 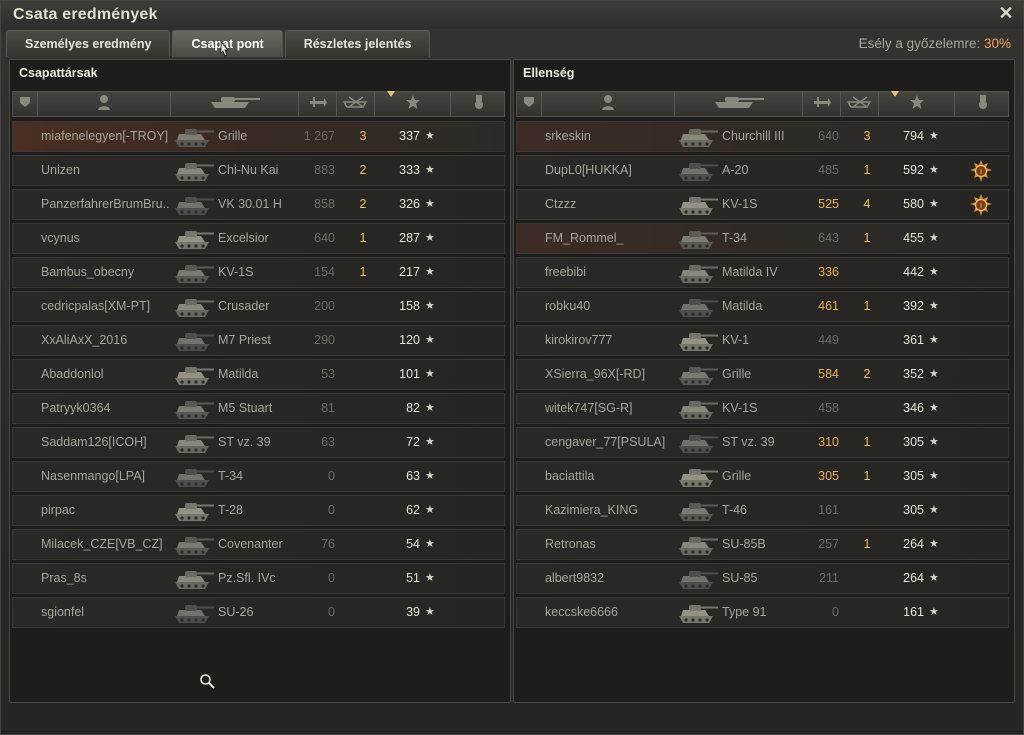 I want to click on player-row: cengaver_77[PSULA] ST vz. 39 310 1 305 ★, so click(x=762, y=442).